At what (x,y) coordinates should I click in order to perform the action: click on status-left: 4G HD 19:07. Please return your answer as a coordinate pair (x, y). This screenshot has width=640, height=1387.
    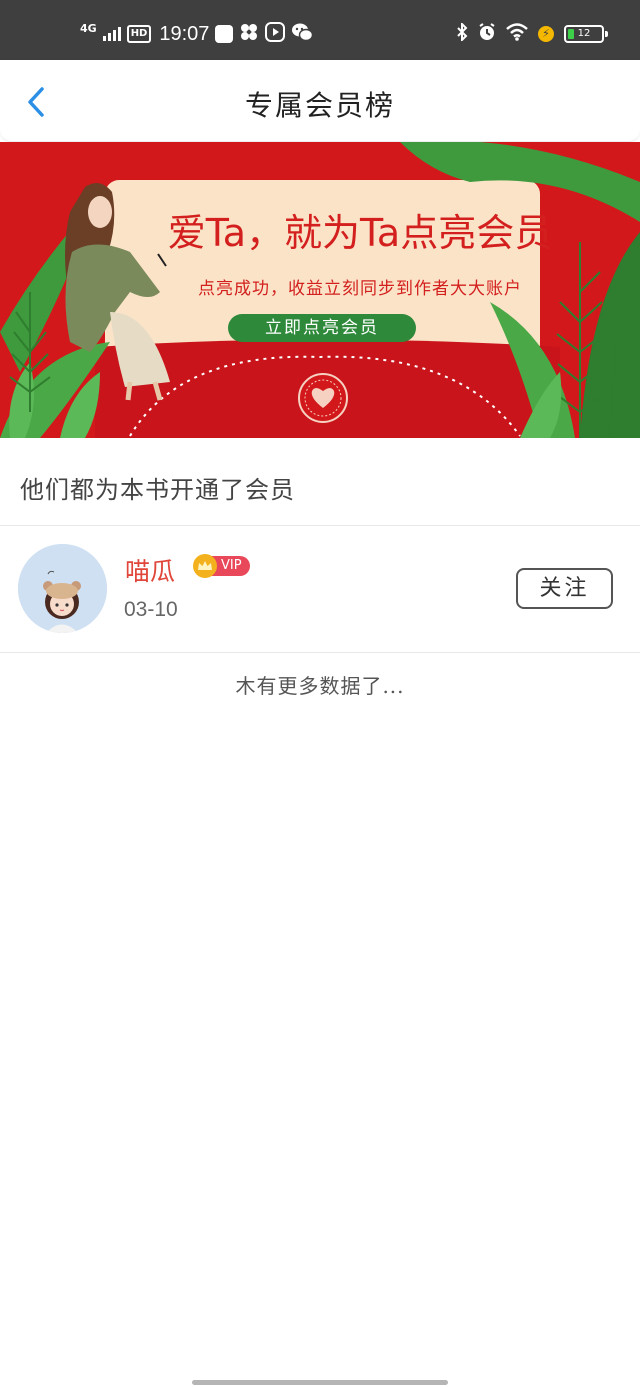
    Looking at the image, I should click on (197, 34).